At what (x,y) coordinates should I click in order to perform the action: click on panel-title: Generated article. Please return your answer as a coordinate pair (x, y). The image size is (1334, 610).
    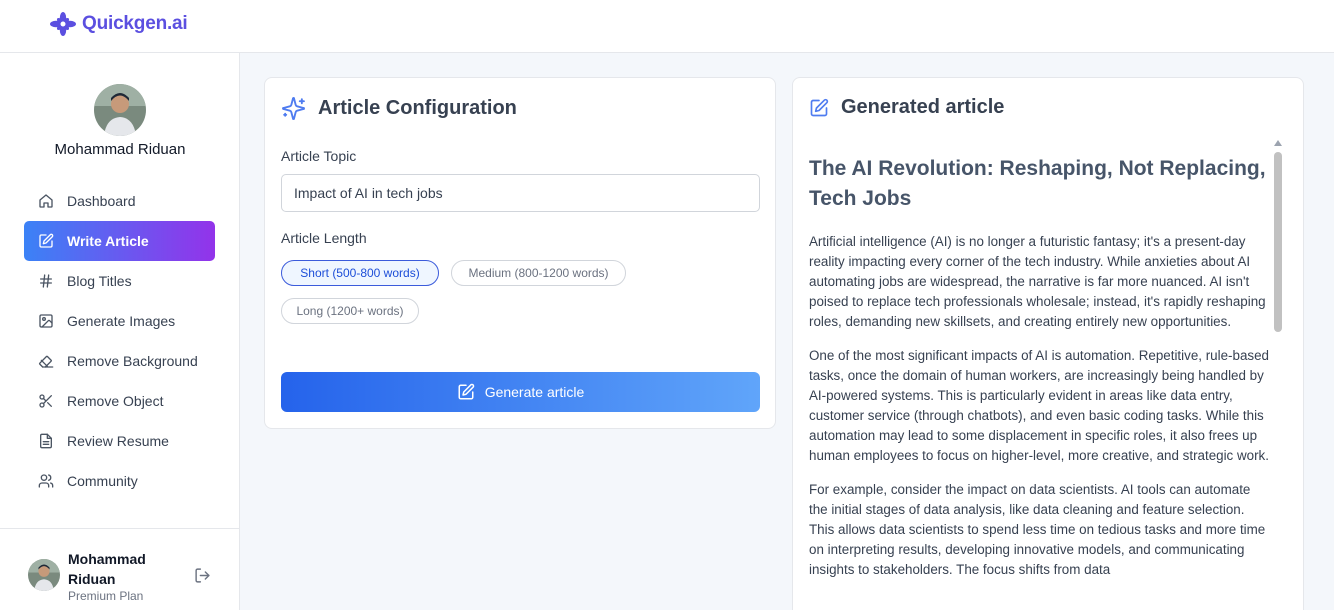
    Looking at the image, I should click on (923, 107).